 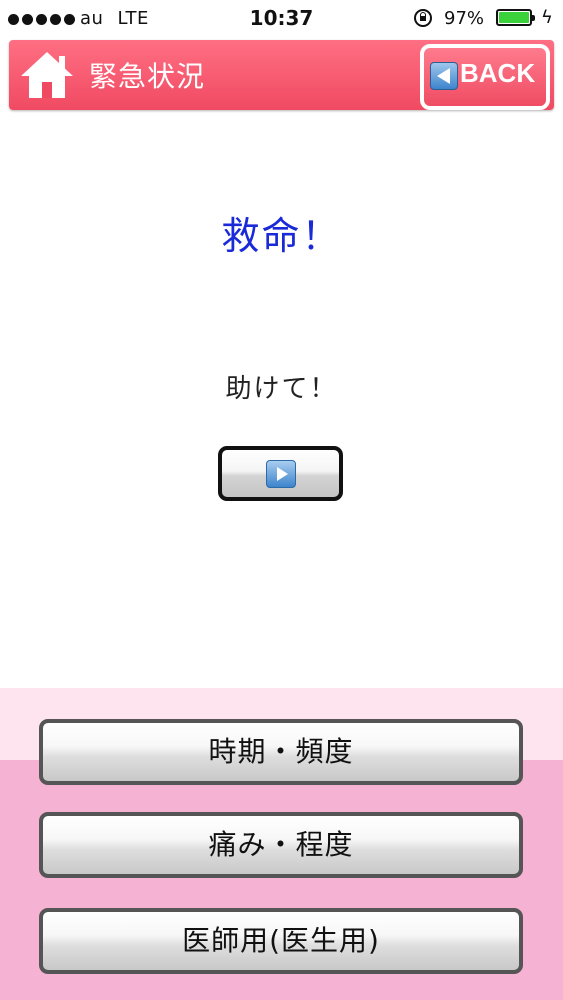 I want to click on header-bar: 緊急状況 BACK, so click(x=281, y=75).